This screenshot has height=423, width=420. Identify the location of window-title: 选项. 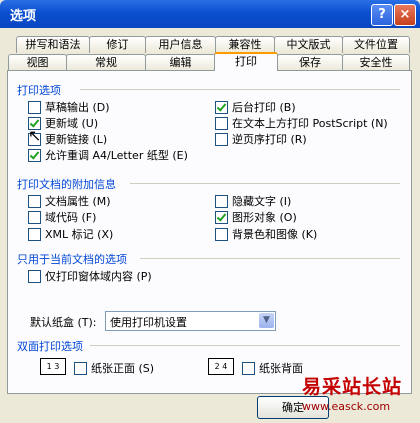
(23, 16).